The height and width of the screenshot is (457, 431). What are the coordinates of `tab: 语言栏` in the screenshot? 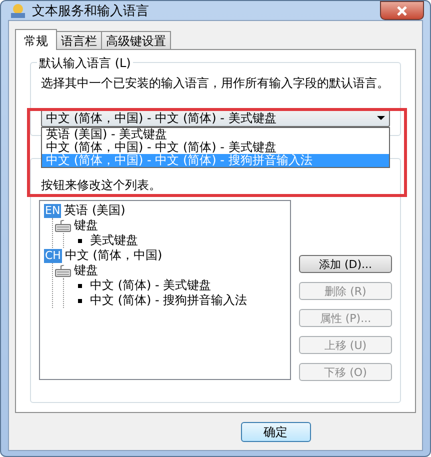 It's located at (79, 40).